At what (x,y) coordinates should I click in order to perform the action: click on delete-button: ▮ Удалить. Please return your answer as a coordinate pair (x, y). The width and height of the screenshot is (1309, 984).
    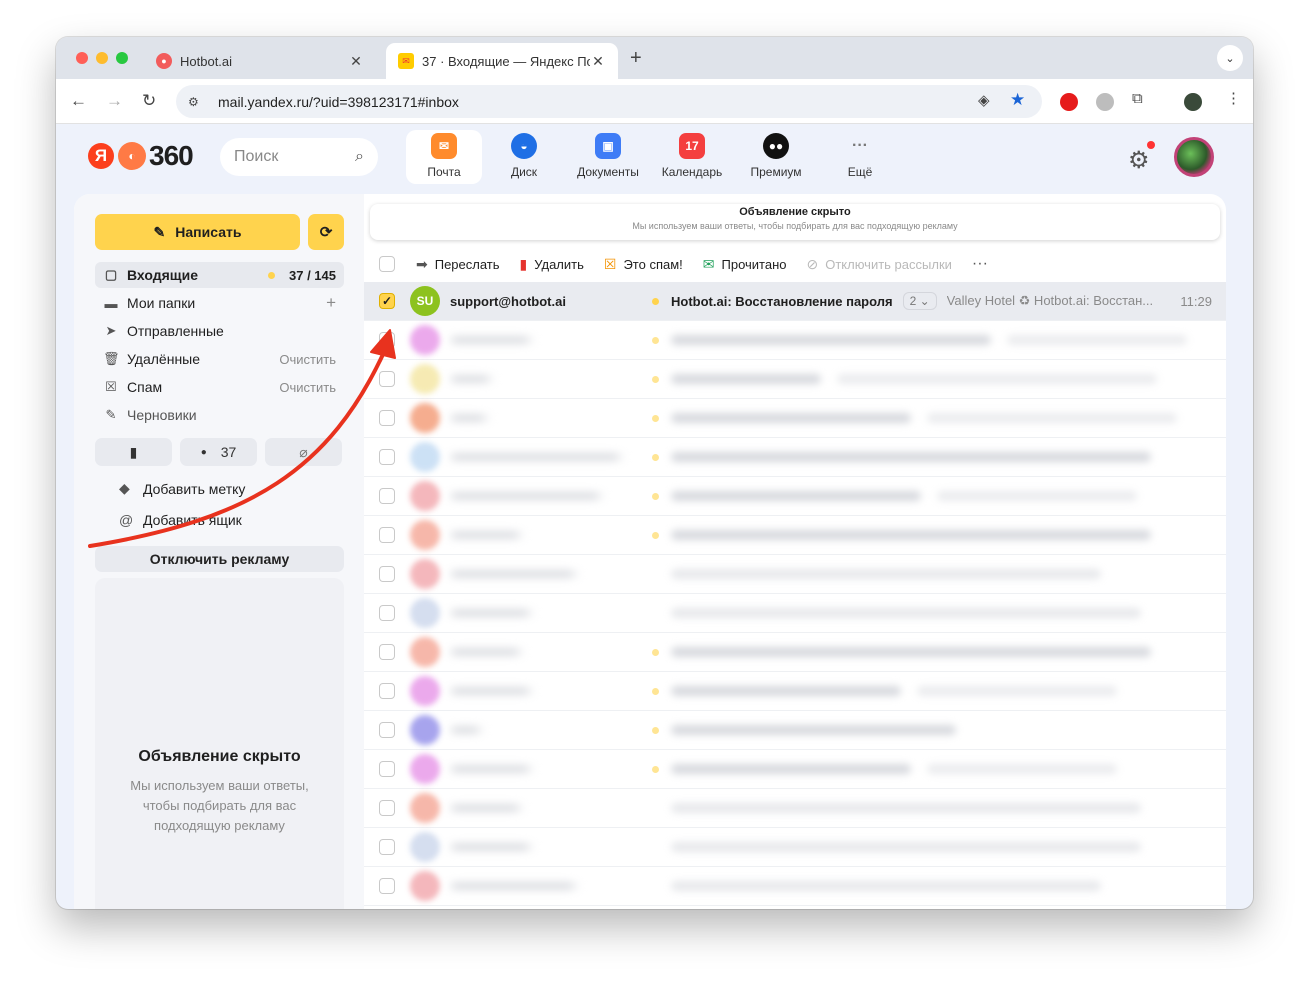
    Looking at the image, I should click on (552, 264).